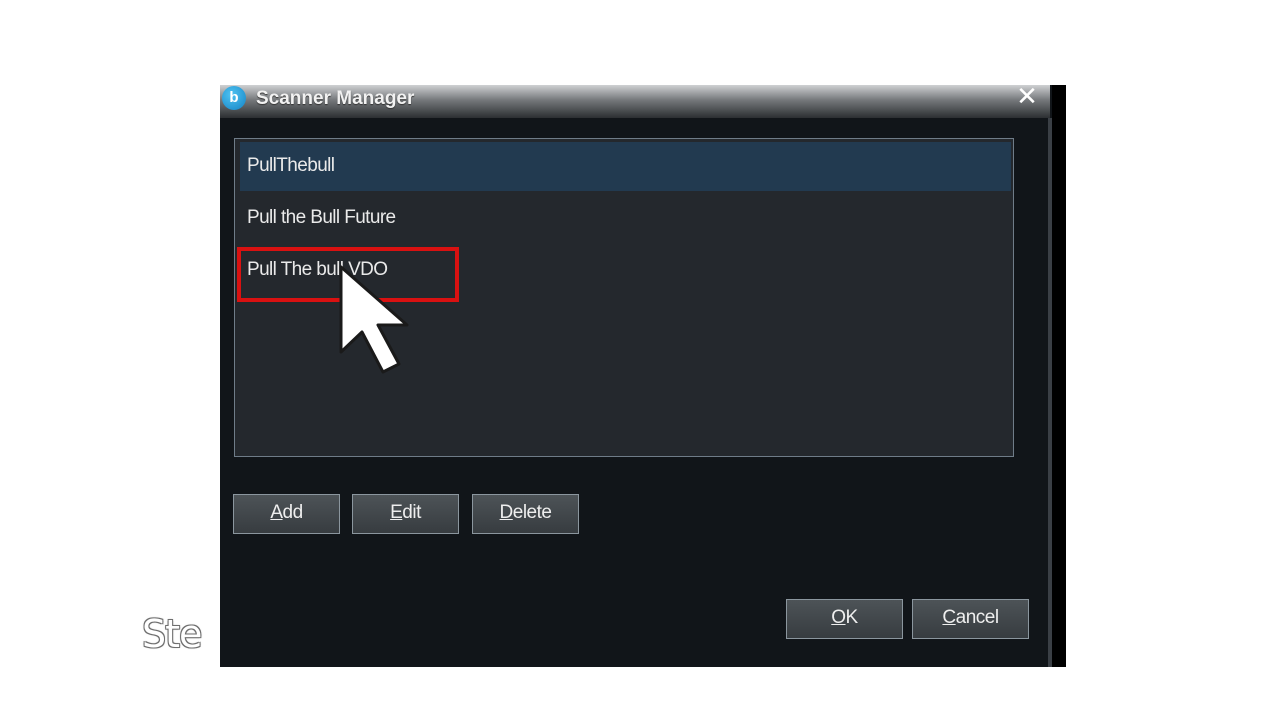 The width and height of the screenshot is (1280, 720). Describe the element at coordinates (276, 512) in the screenshot. I see `add-mnemonic: A` at that location.